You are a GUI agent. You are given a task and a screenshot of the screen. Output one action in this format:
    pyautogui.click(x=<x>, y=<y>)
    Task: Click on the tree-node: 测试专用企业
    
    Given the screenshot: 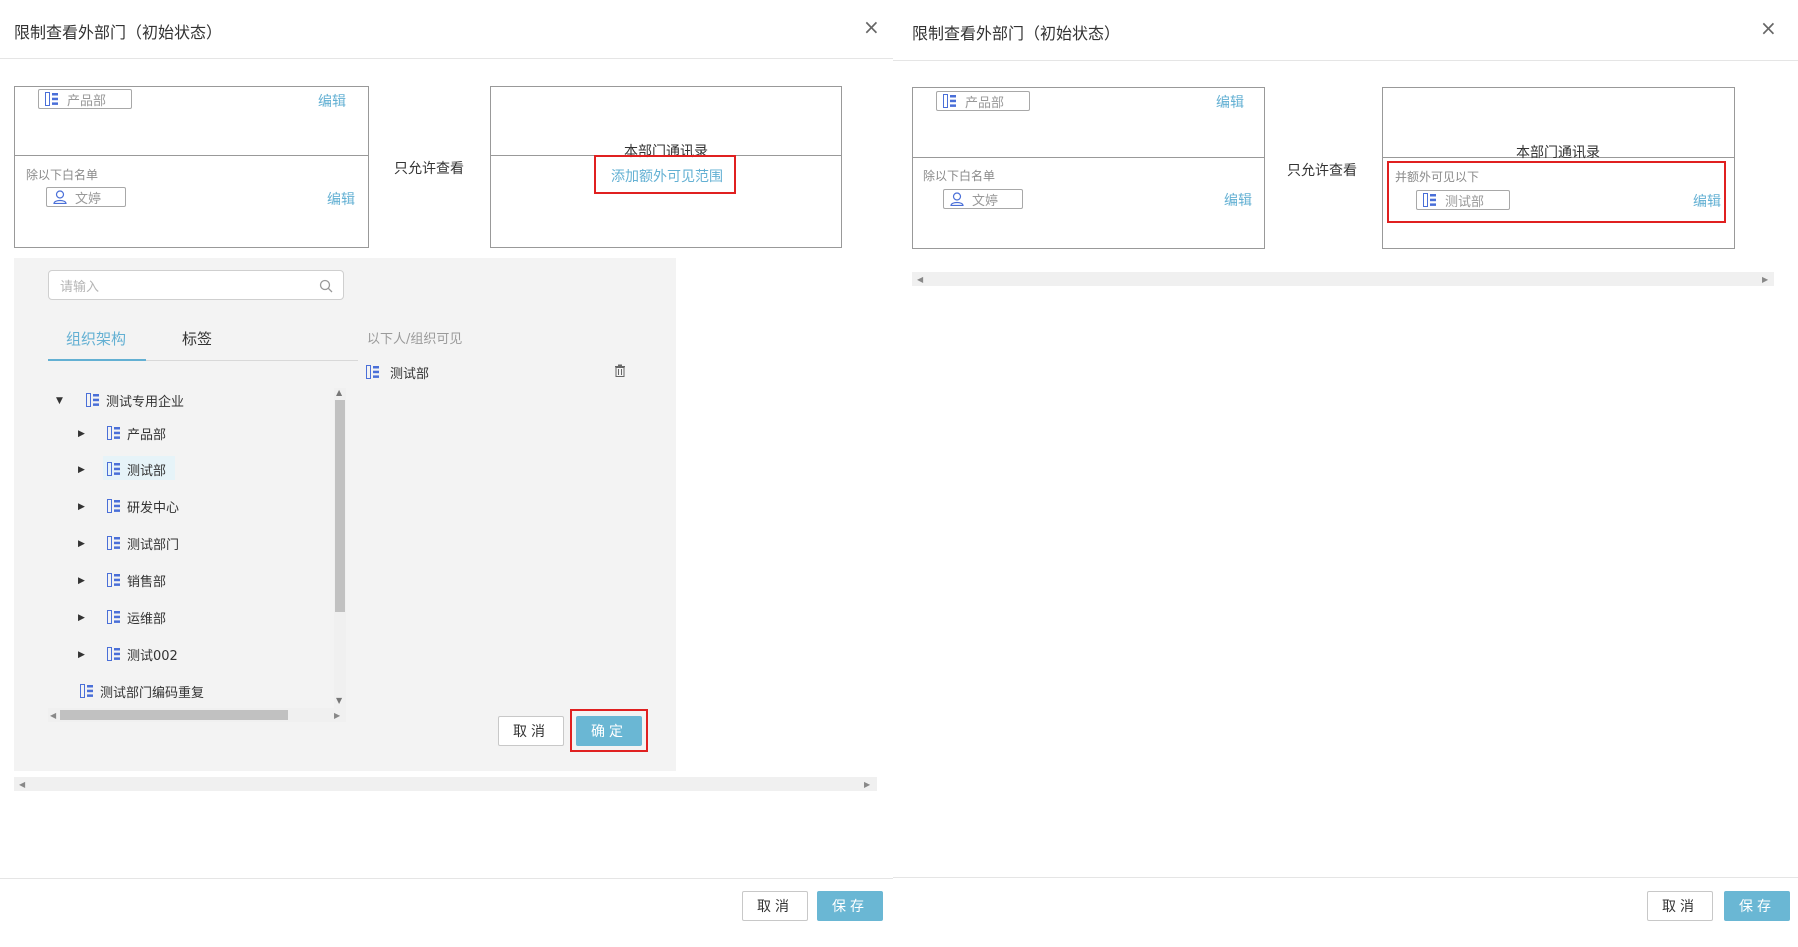 What is the action you would take?
    pyautogui.click(x=135, y=400)
    